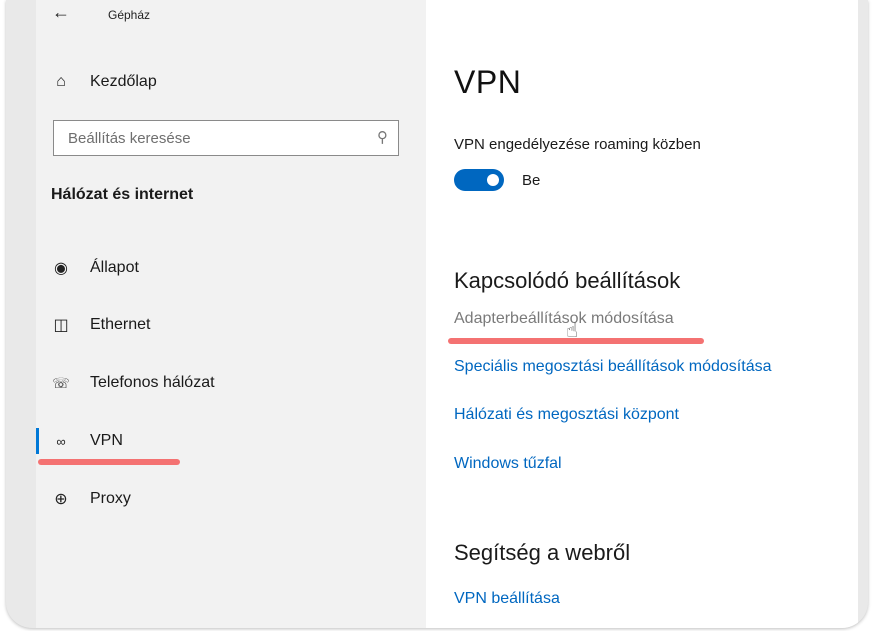  Describe the element at coordinates (120, 324) in the screenshot. I see `sidebar-item-label: Ethernet` at that location.